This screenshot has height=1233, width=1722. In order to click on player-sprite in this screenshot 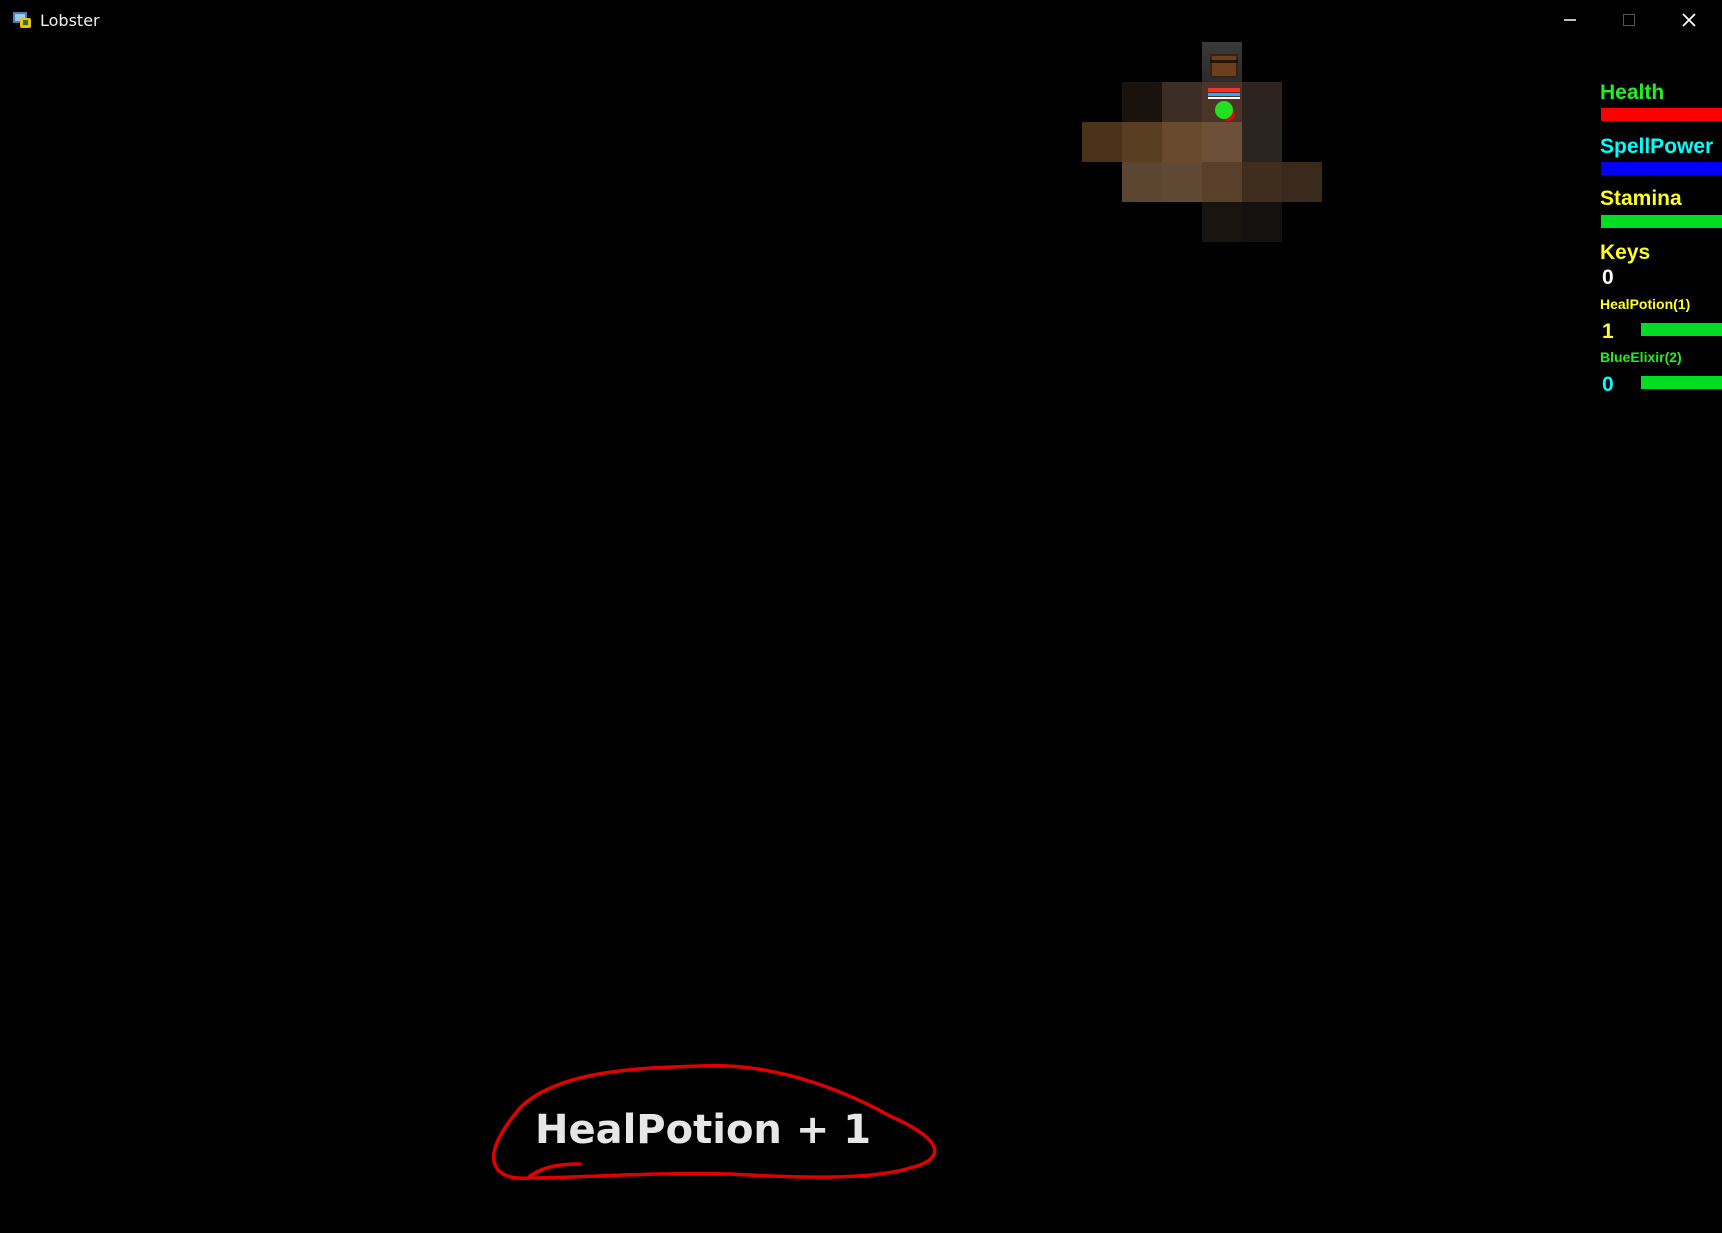, I will do `click(1224, 110)`.